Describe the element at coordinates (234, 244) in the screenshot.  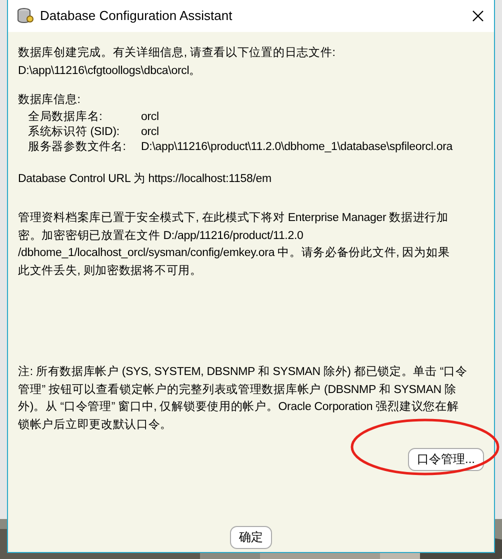
I see `encryption-message: 管理资料档案库已置于安全模式下, 在此模式下将对 Enterprise Manager 数据进行加 密。加密密钥已放置在文件 D:/app/11216/product/11.2.0 /dbhome_1/localhost_orcl/sysman/config/emkey.ora 中。请务必备份此文件, 因为如果 此文件丢失, 则加密数据将不可用。` at that location.